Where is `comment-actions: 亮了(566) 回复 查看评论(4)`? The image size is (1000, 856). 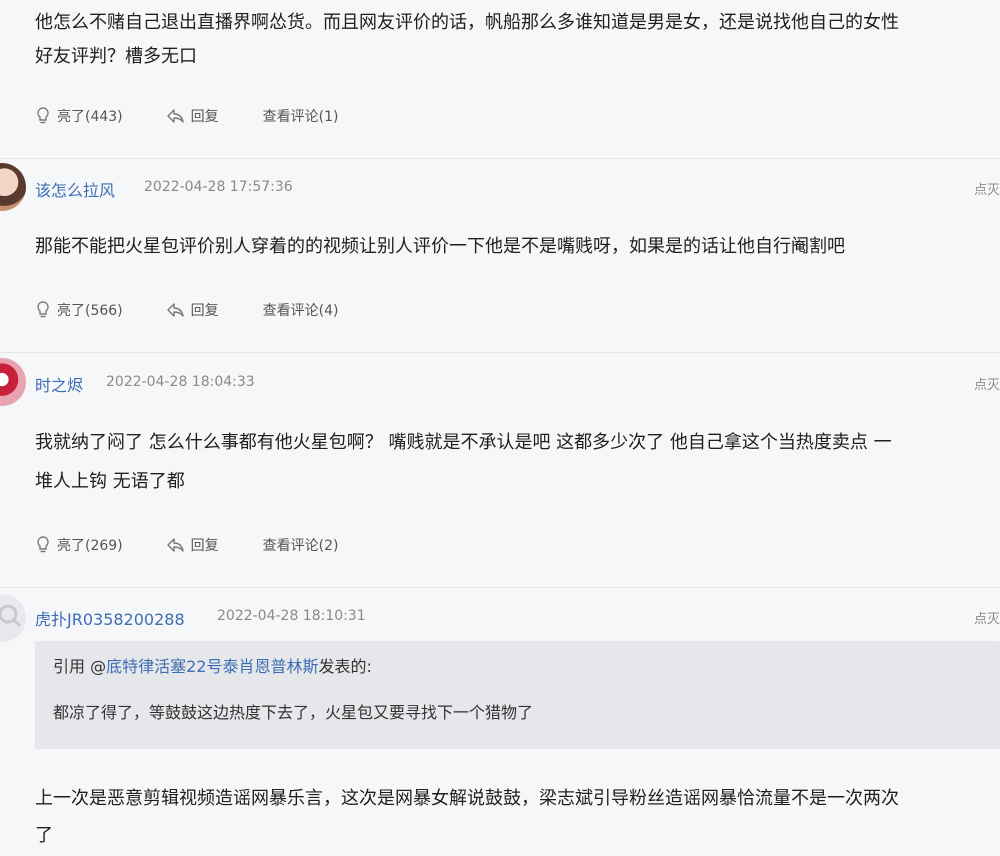 comment-actions: 亮了(566) 回复 查看评论(4) is located at coordinates (209, 310).